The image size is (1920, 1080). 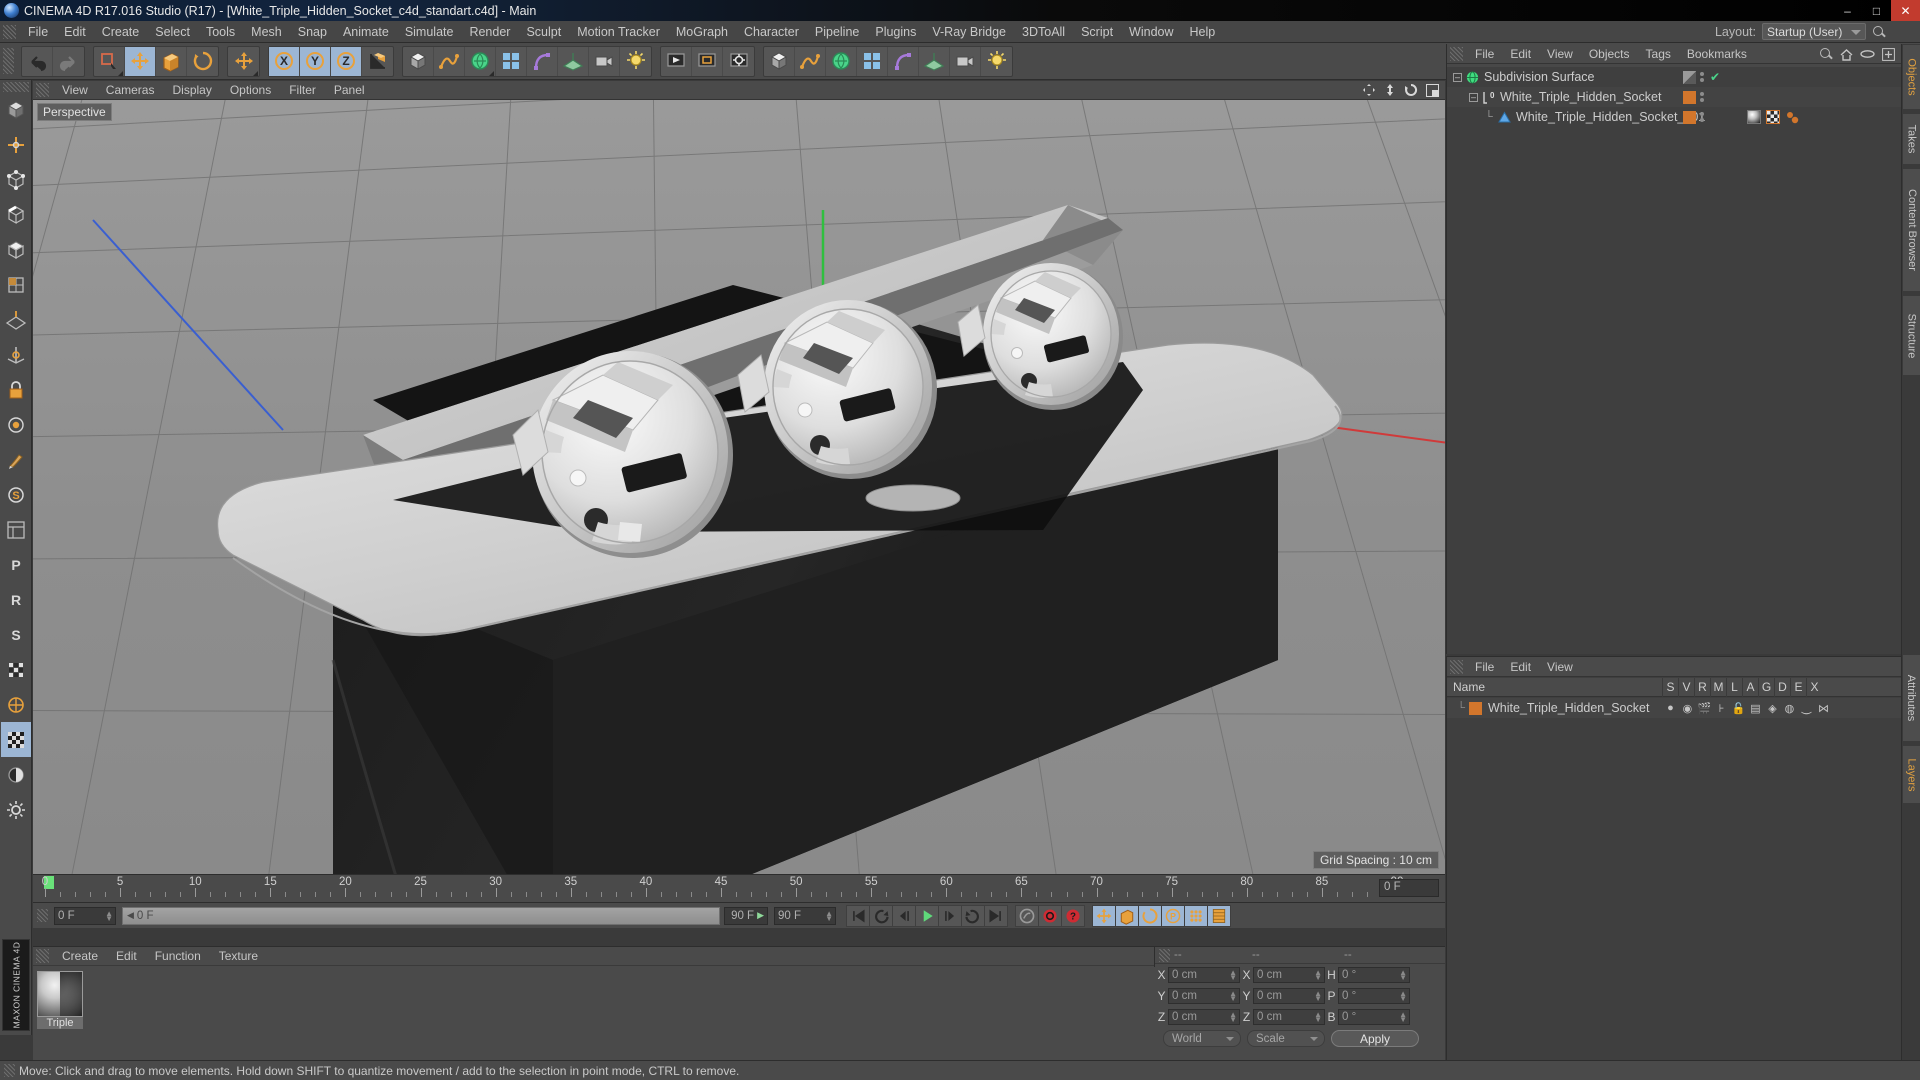 I want to click on object-axis-mode-button, so click(x=16, y=144).